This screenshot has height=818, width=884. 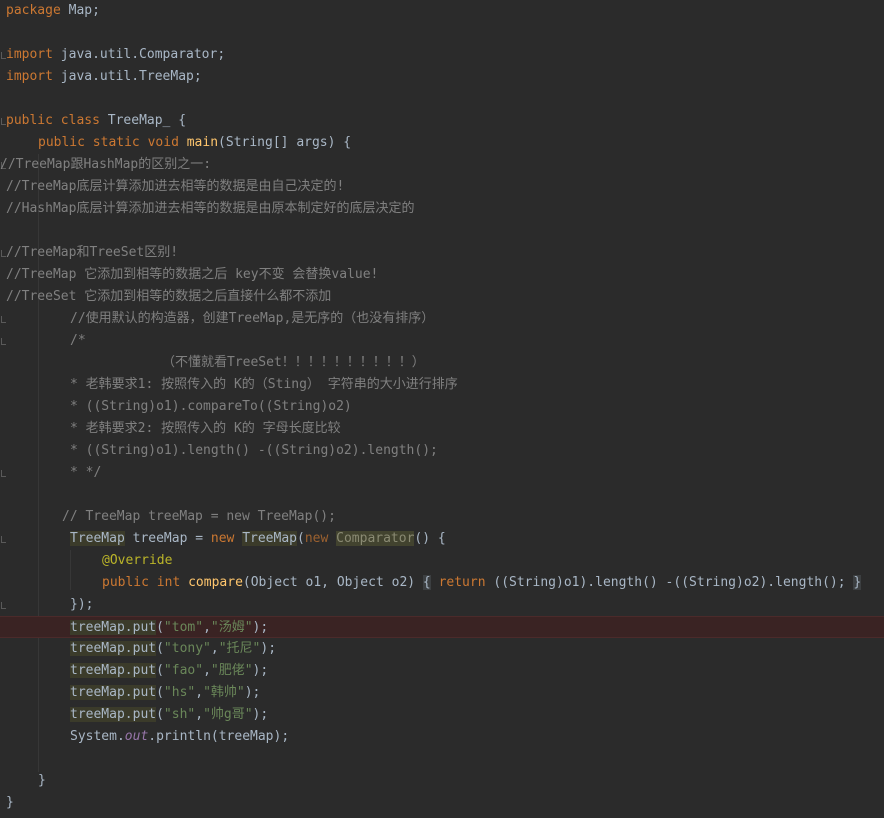 What do you see at coordinates (477, 429) in the screenshot?
I see `comment-line: * 老韩要求2: 按照传入的 K的 字母长度比较` at bounding box center [477, 429].